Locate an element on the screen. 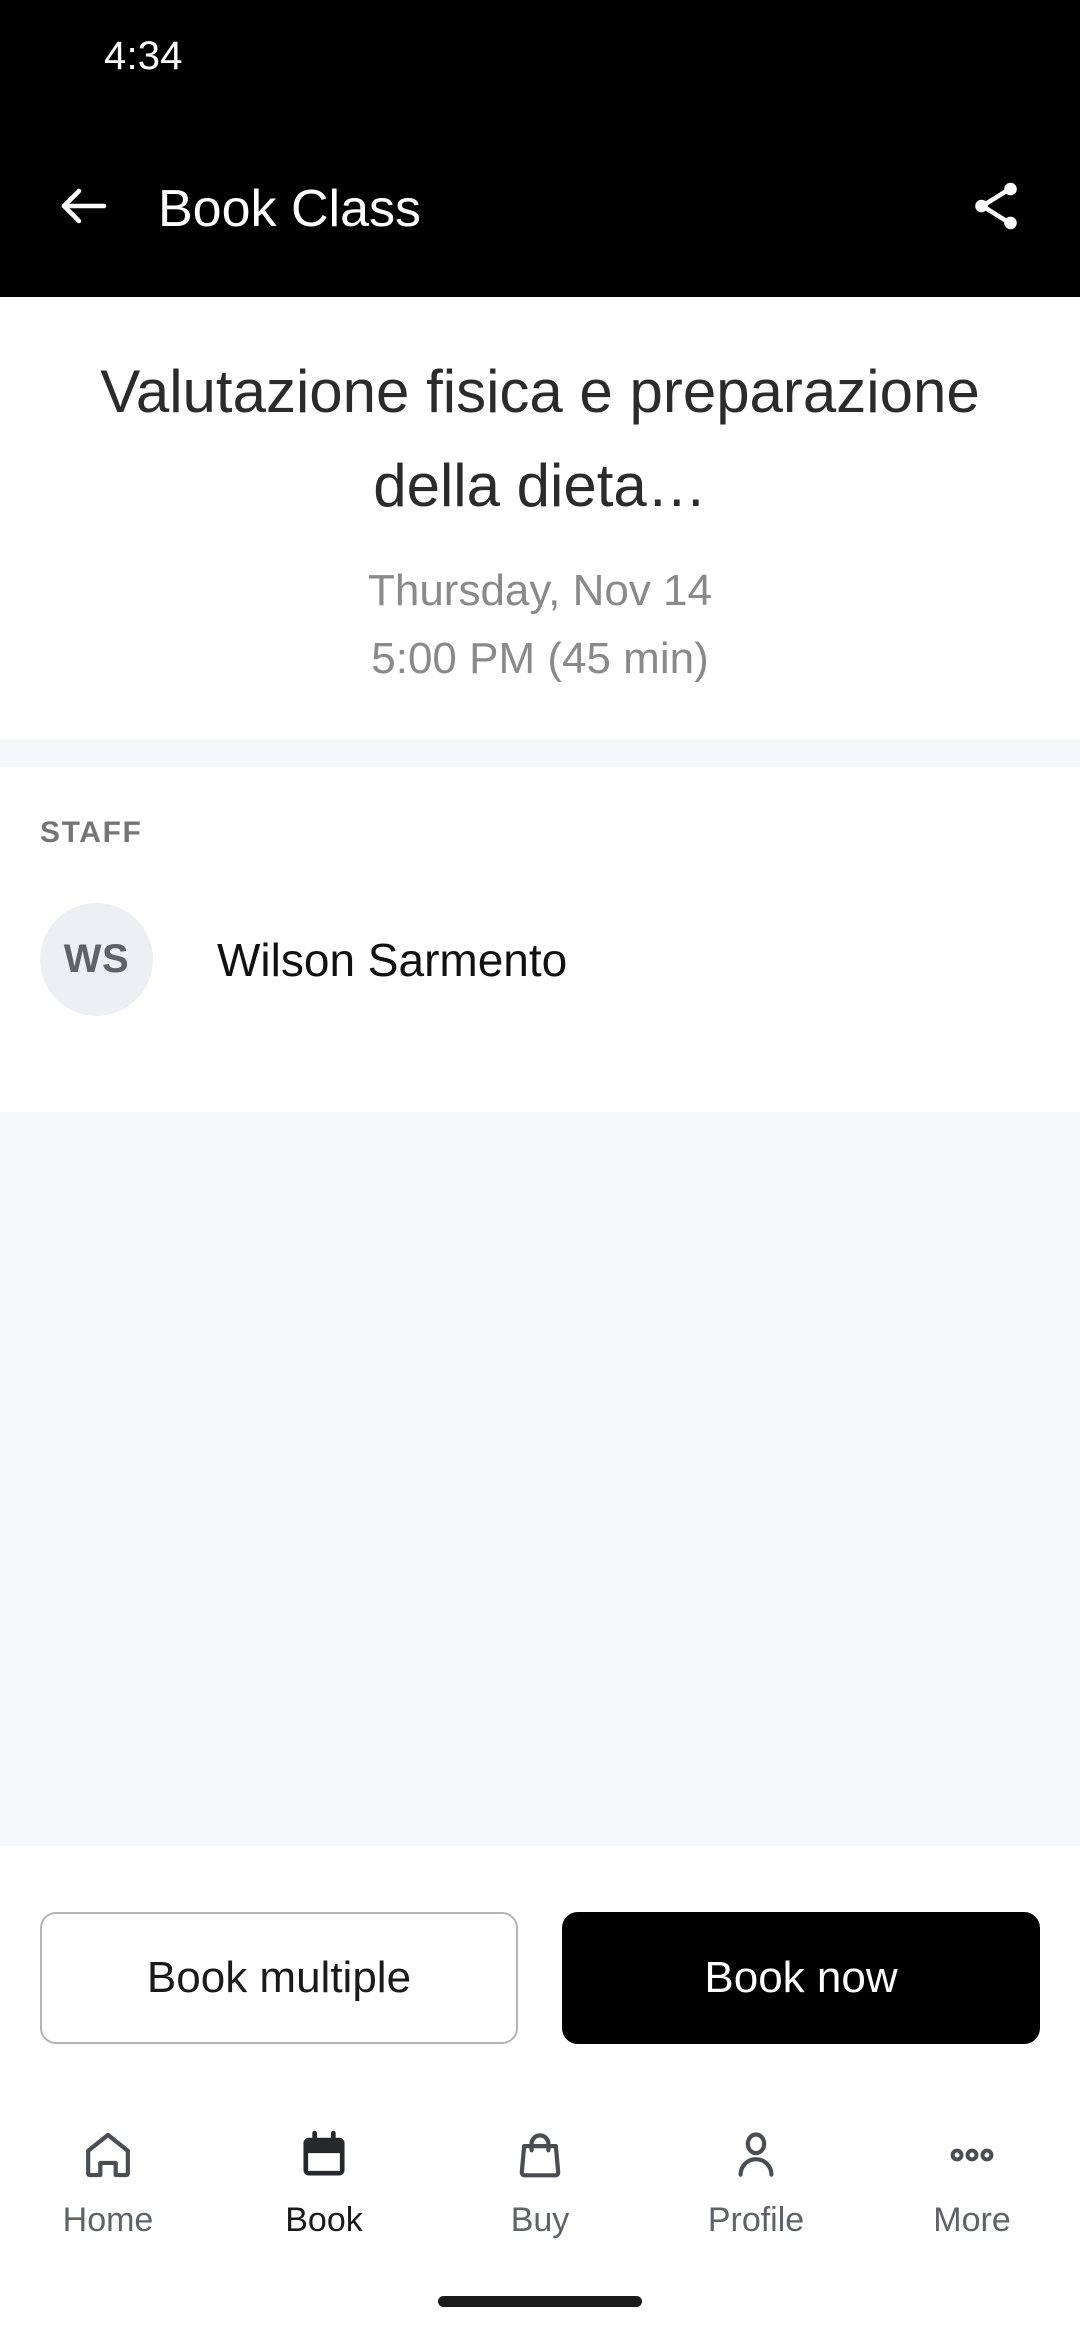 The image size is (1080, 2340). bottom-navigation: Home Book Buy Profile More is located at coordinates (540, 2191).